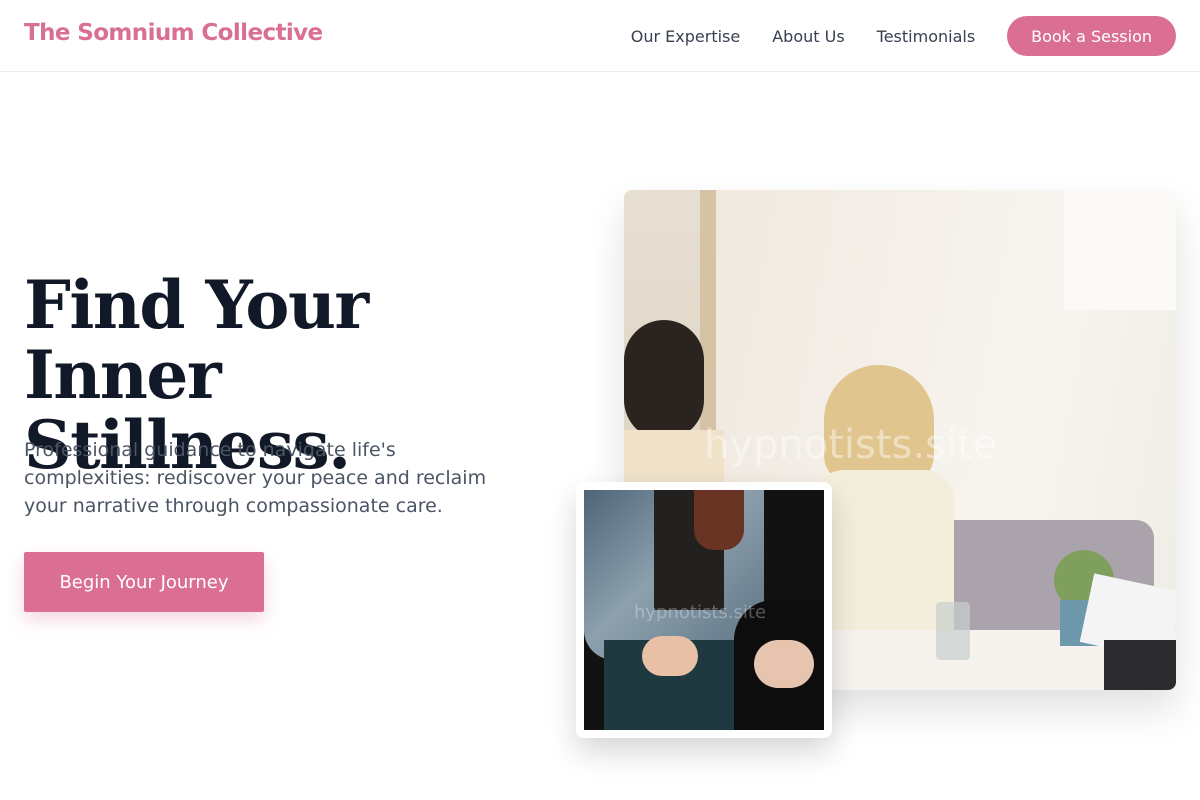  Describe the element at coordinates (173, 33) in the screenshot. I see `brand-logo: The Somnium Collective` at that location.